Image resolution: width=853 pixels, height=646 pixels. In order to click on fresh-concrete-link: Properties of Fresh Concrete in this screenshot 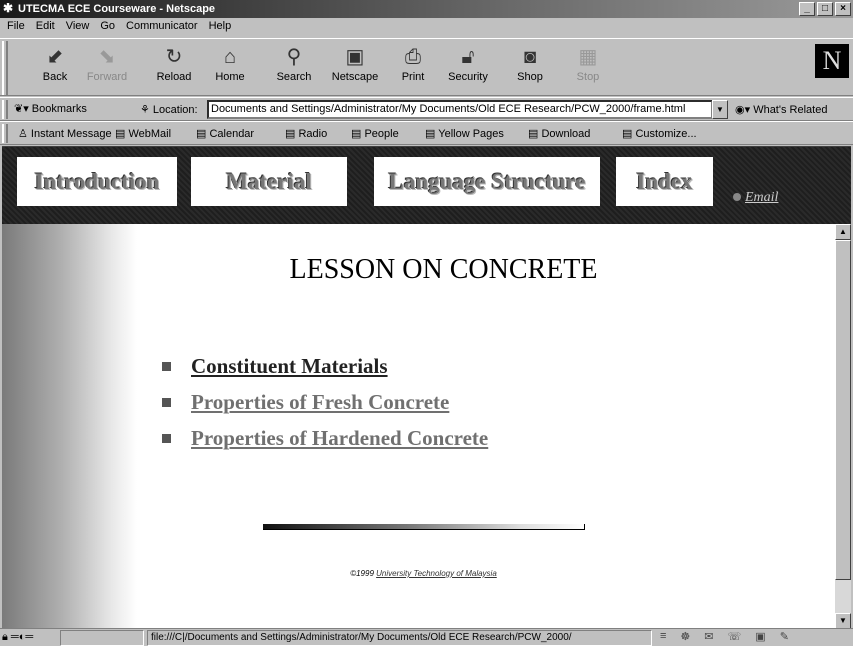, I will do `click(320, 402)`.